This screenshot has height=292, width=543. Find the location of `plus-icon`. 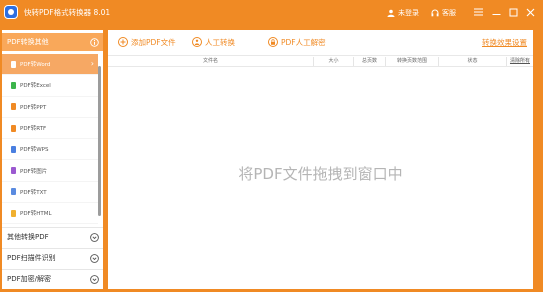

plus-icon is located at coordinates (123, 42).